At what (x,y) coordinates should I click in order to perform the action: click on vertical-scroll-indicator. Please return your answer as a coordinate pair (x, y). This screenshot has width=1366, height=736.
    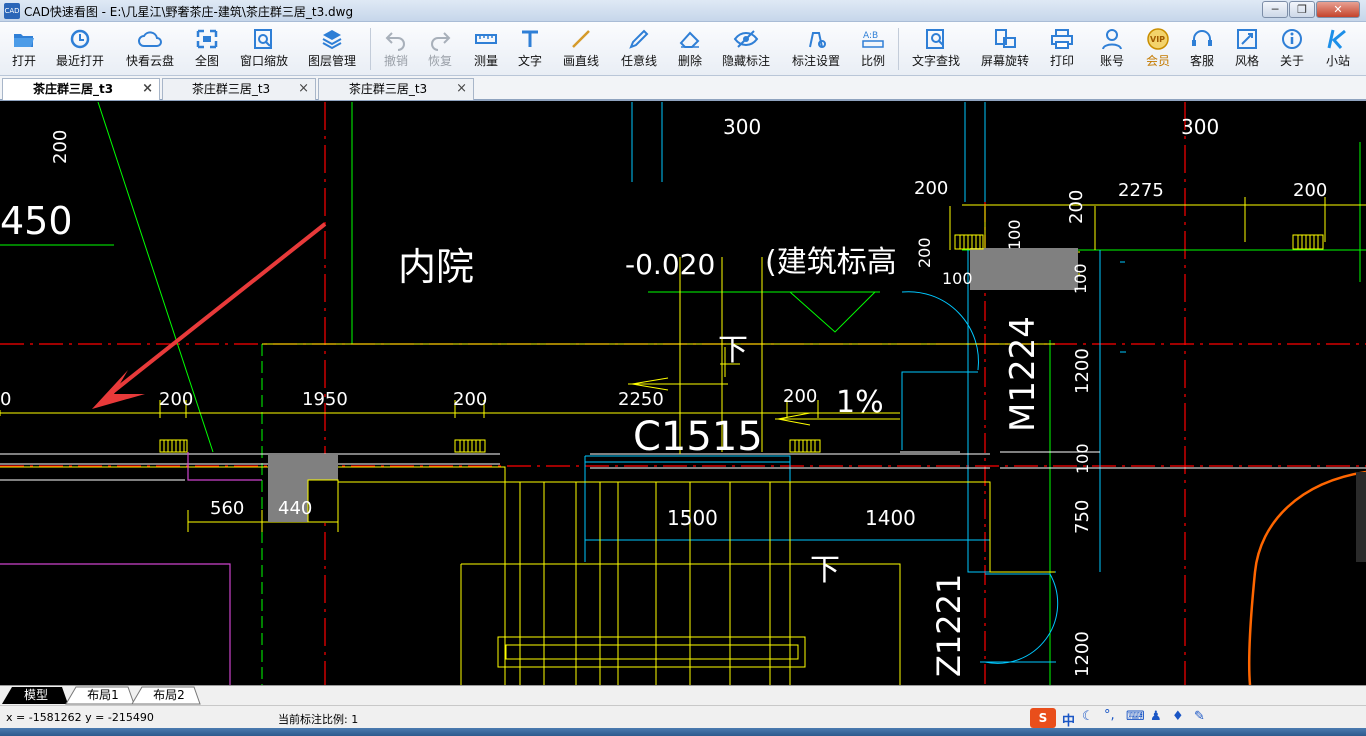
    Looking at the image, I should click on (1361, 517).